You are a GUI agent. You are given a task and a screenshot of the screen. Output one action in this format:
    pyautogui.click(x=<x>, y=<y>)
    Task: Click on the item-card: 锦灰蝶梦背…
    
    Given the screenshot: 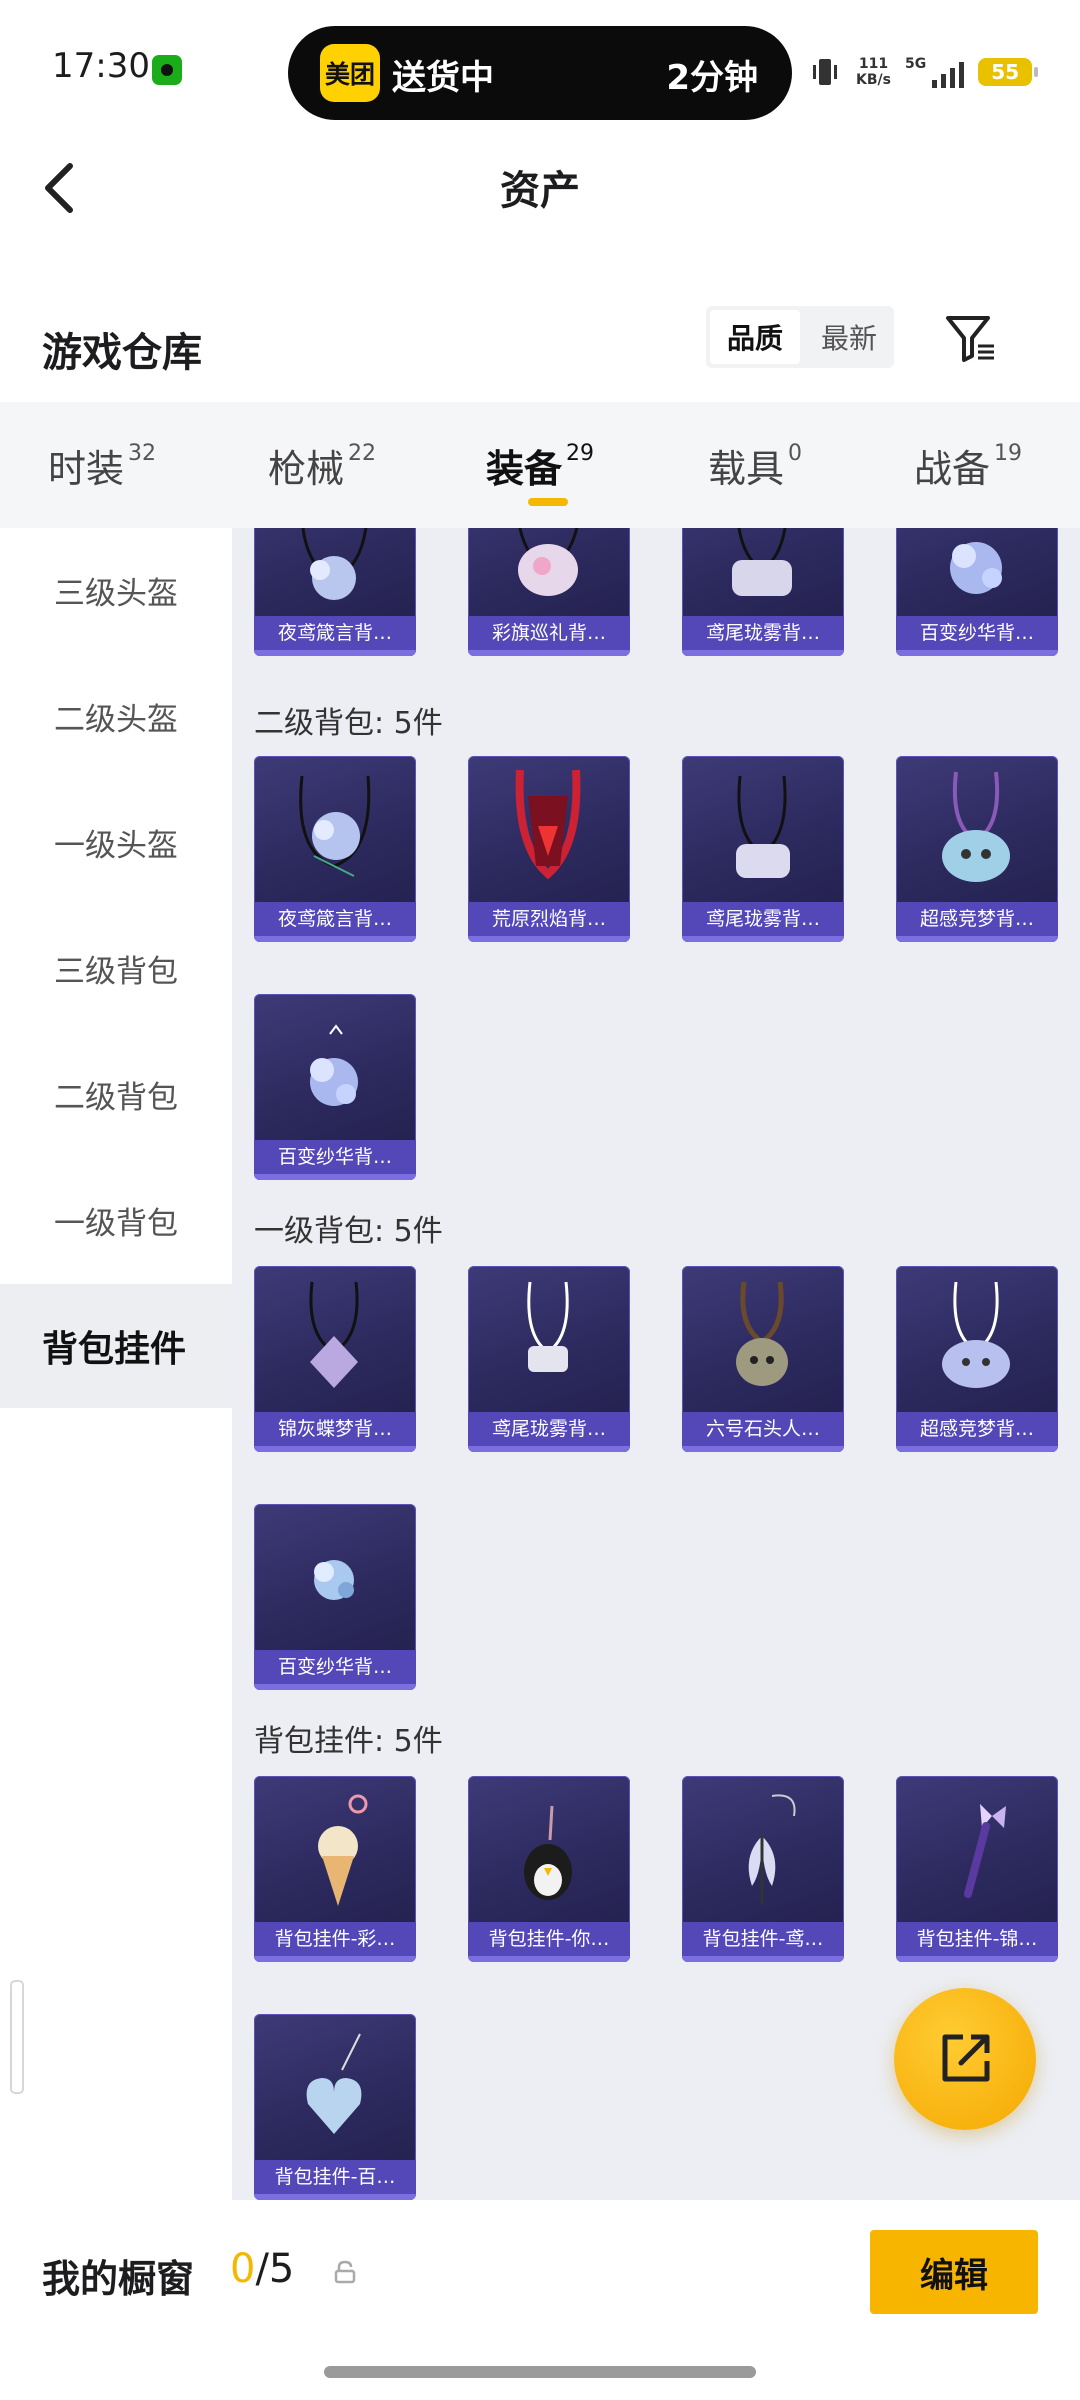 What is the action you would take?
    pyautogui.click(x=335, y=1359)
    